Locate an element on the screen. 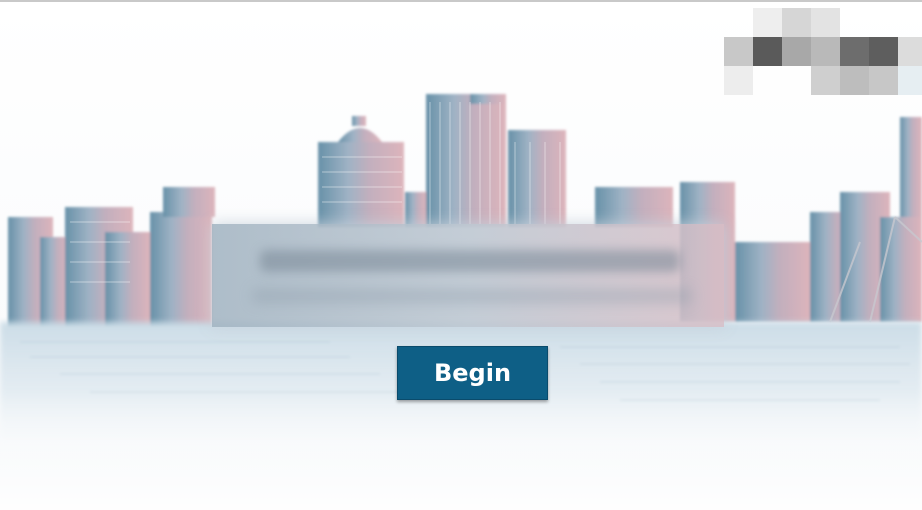 Image resolution: width=922 pixels, height=510 pixels. pixelated-logo-icon is located at coordinates (823, 51).